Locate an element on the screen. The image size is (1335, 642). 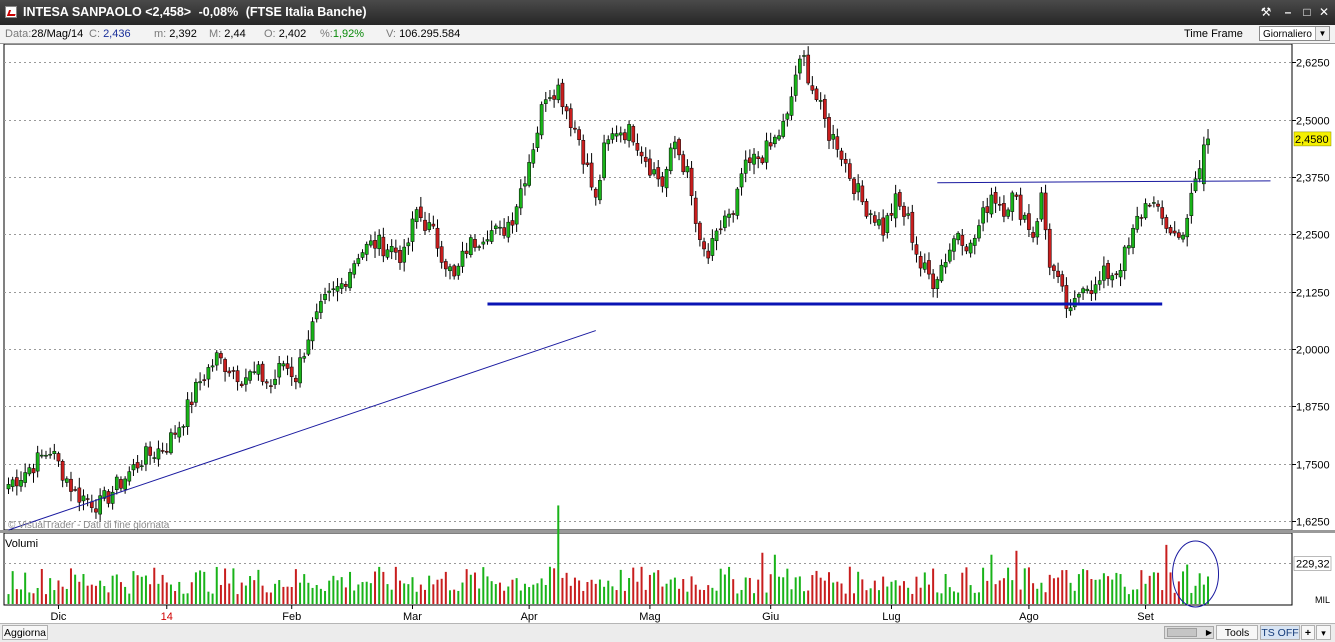
wrench-icon: ⚒ is located at coordinates (1266, 12).